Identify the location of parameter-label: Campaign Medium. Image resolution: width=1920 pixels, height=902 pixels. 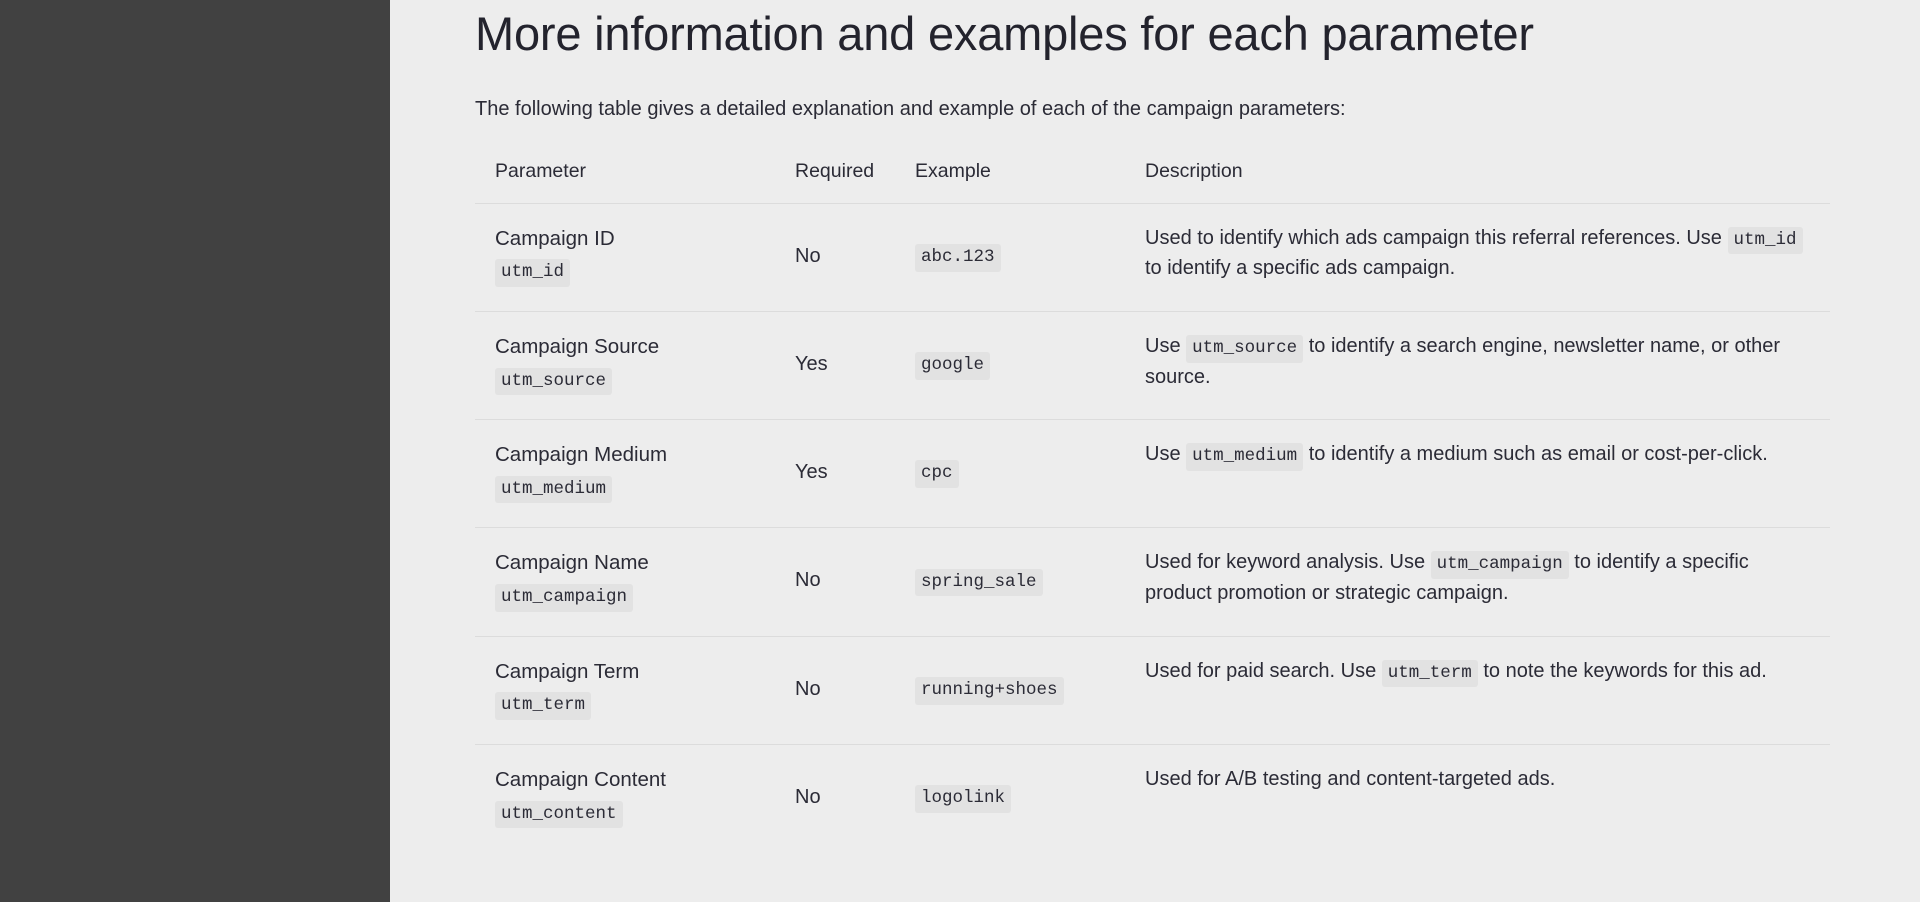
(581, 455).